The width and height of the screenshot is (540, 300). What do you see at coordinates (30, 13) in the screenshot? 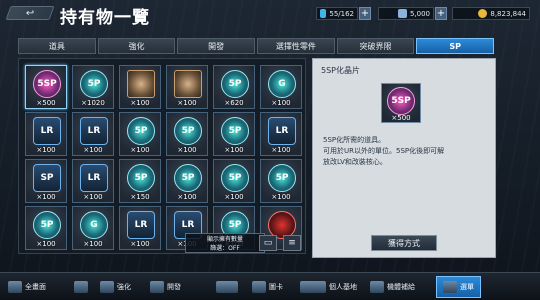
I see `back-button: ↩` at bounding box center [30, 13].